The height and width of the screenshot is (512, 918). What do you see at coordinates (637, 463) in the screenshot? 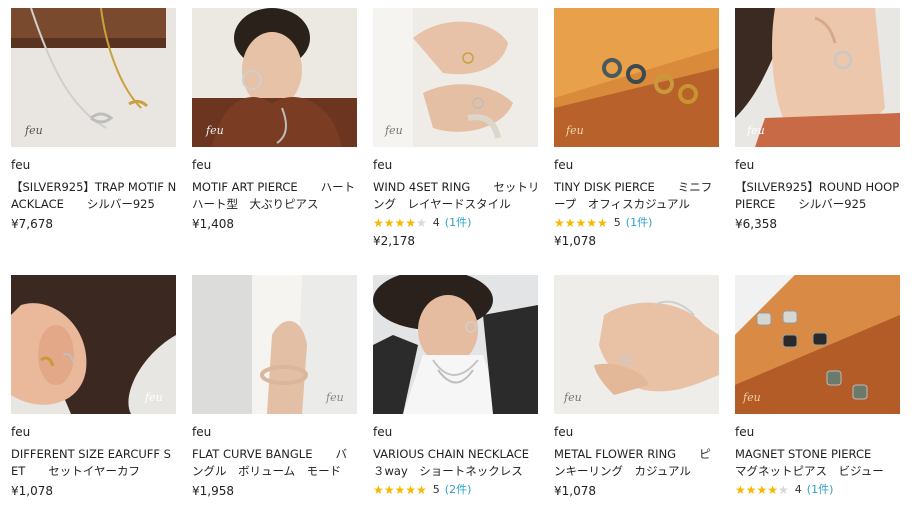
I see `product-title: METAL FLOWER RING ピンキーリング カジュアル` at bounding box center [637, 463].